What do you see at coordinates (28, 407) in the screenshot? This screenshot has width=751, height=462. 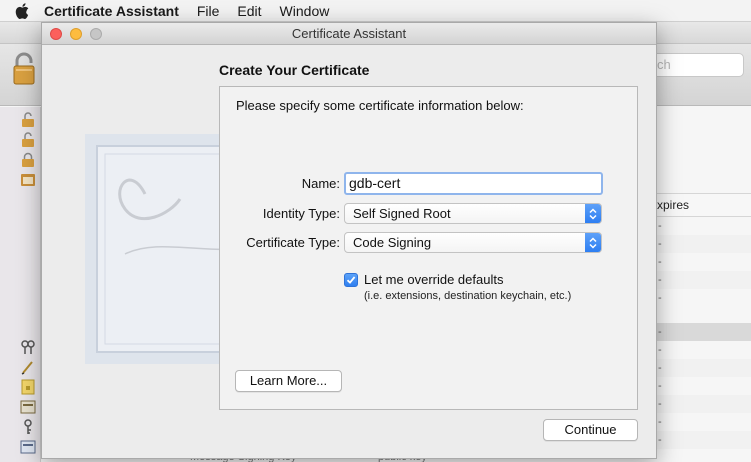 I see `my-certificates-icon` at bounding box center [28, 407].